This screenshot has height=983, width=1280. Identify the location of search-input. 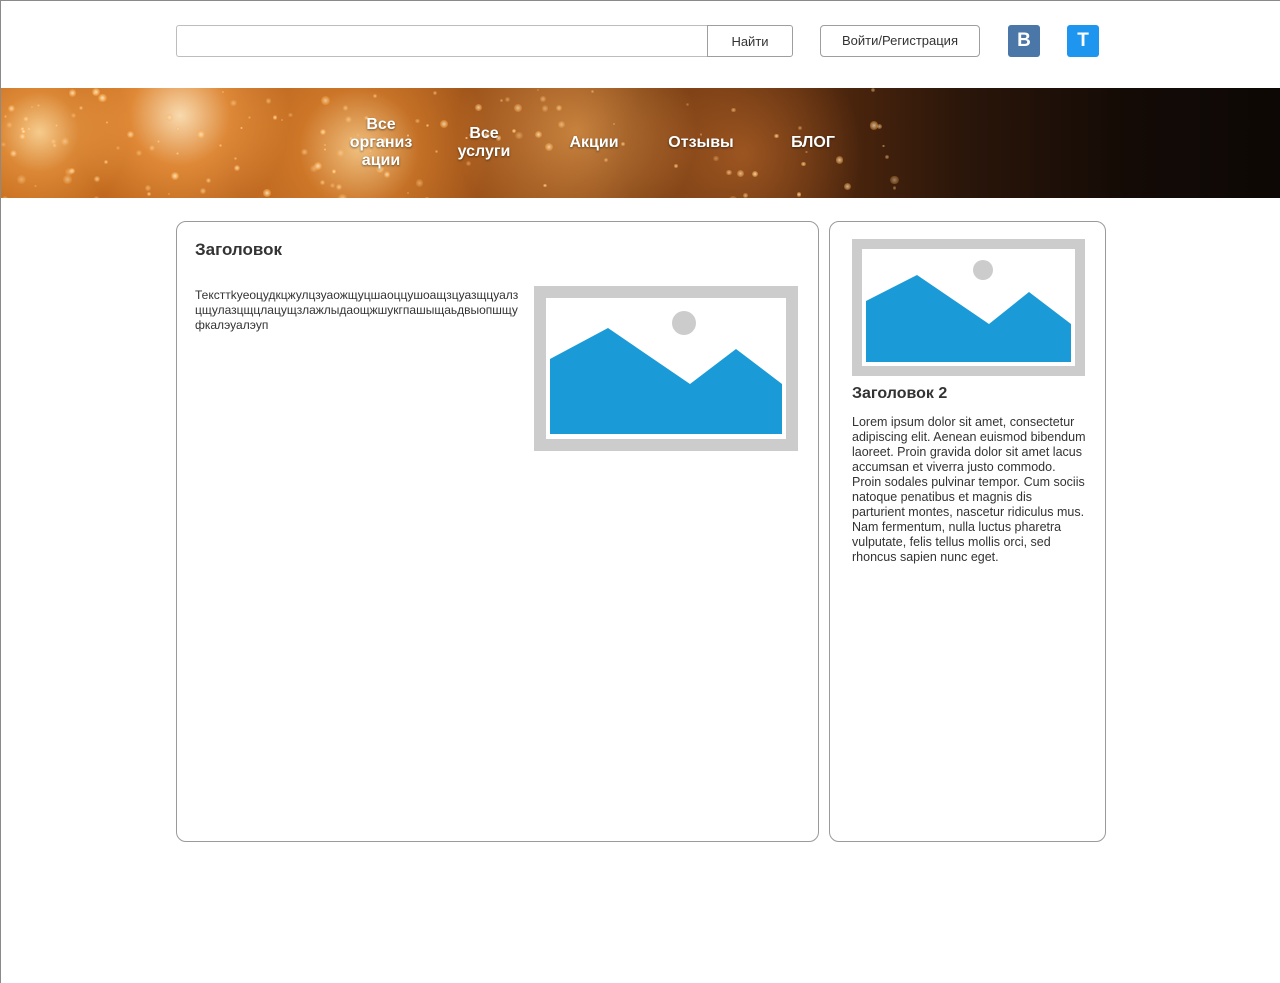
(442, 41).